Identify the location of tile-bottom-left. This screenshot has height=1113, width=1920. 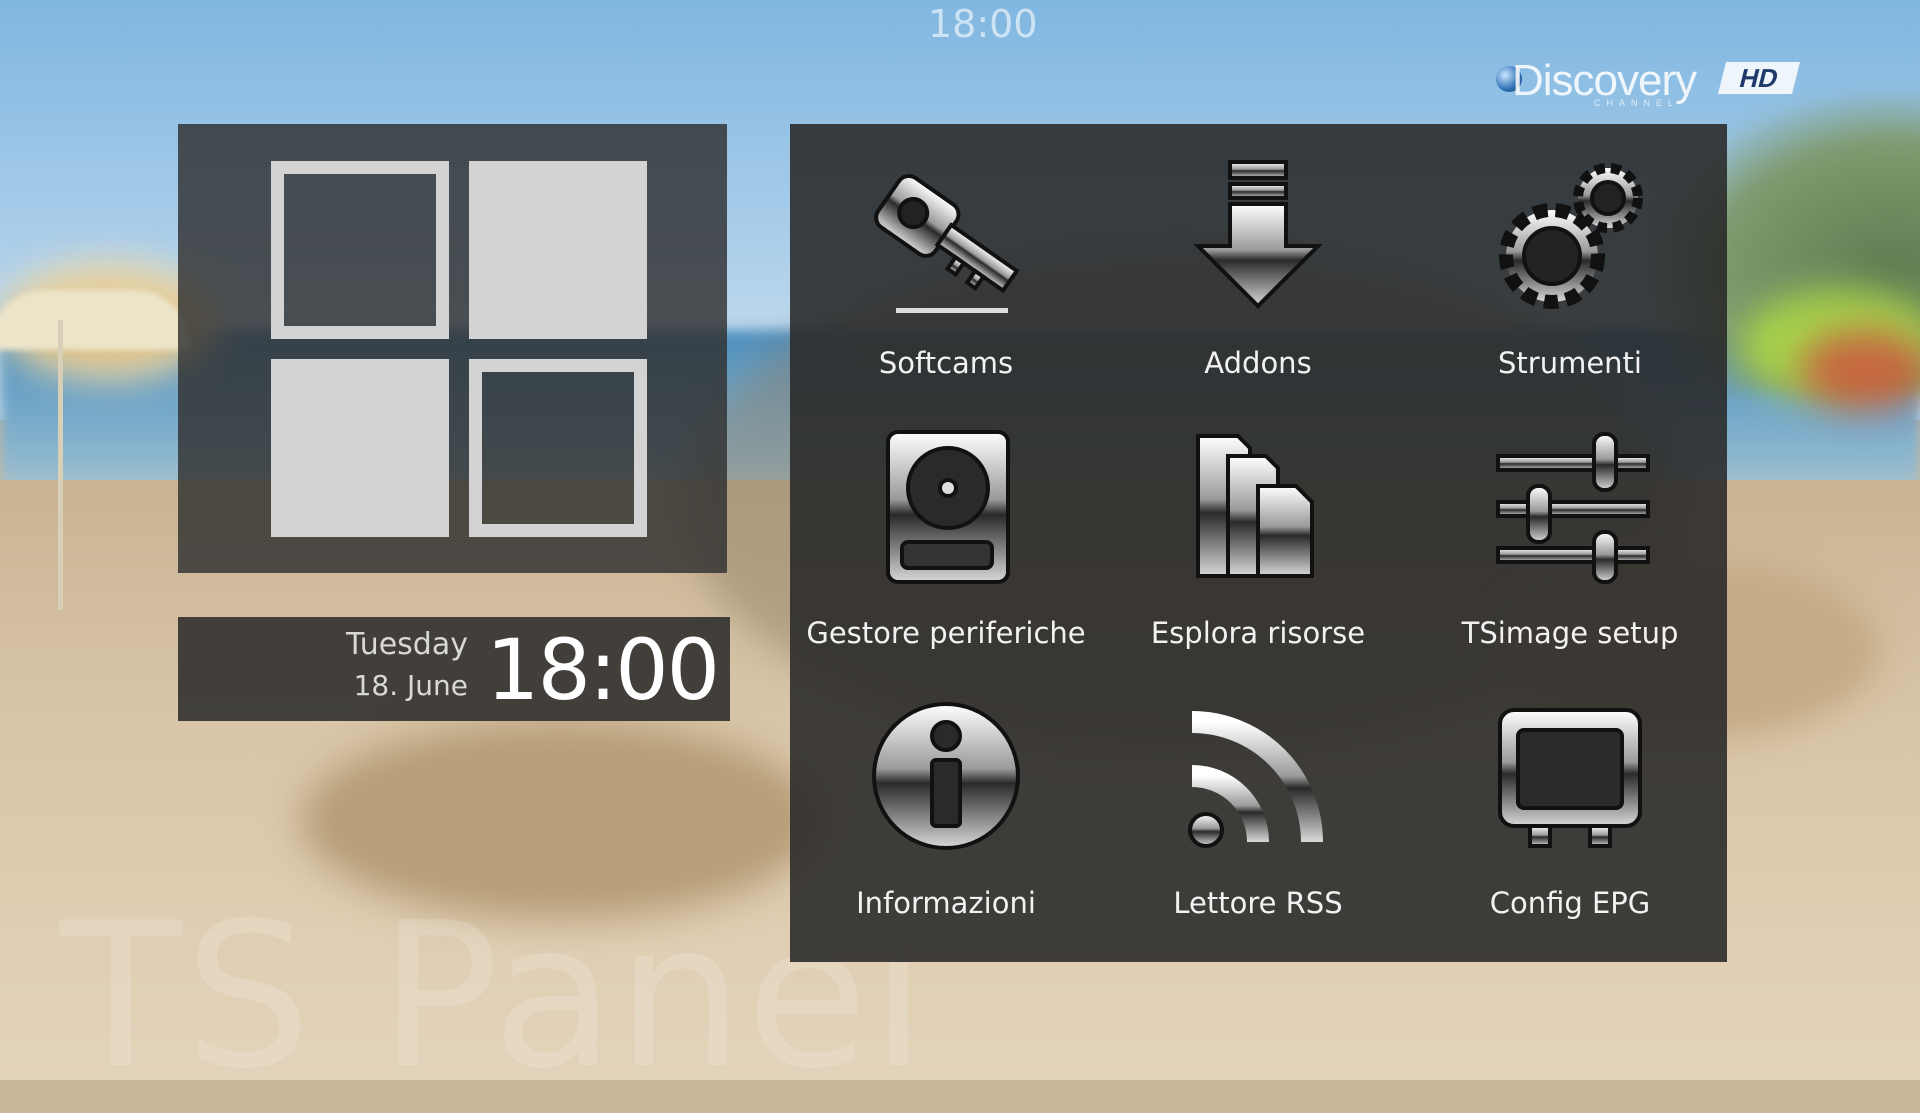
(360, 448).